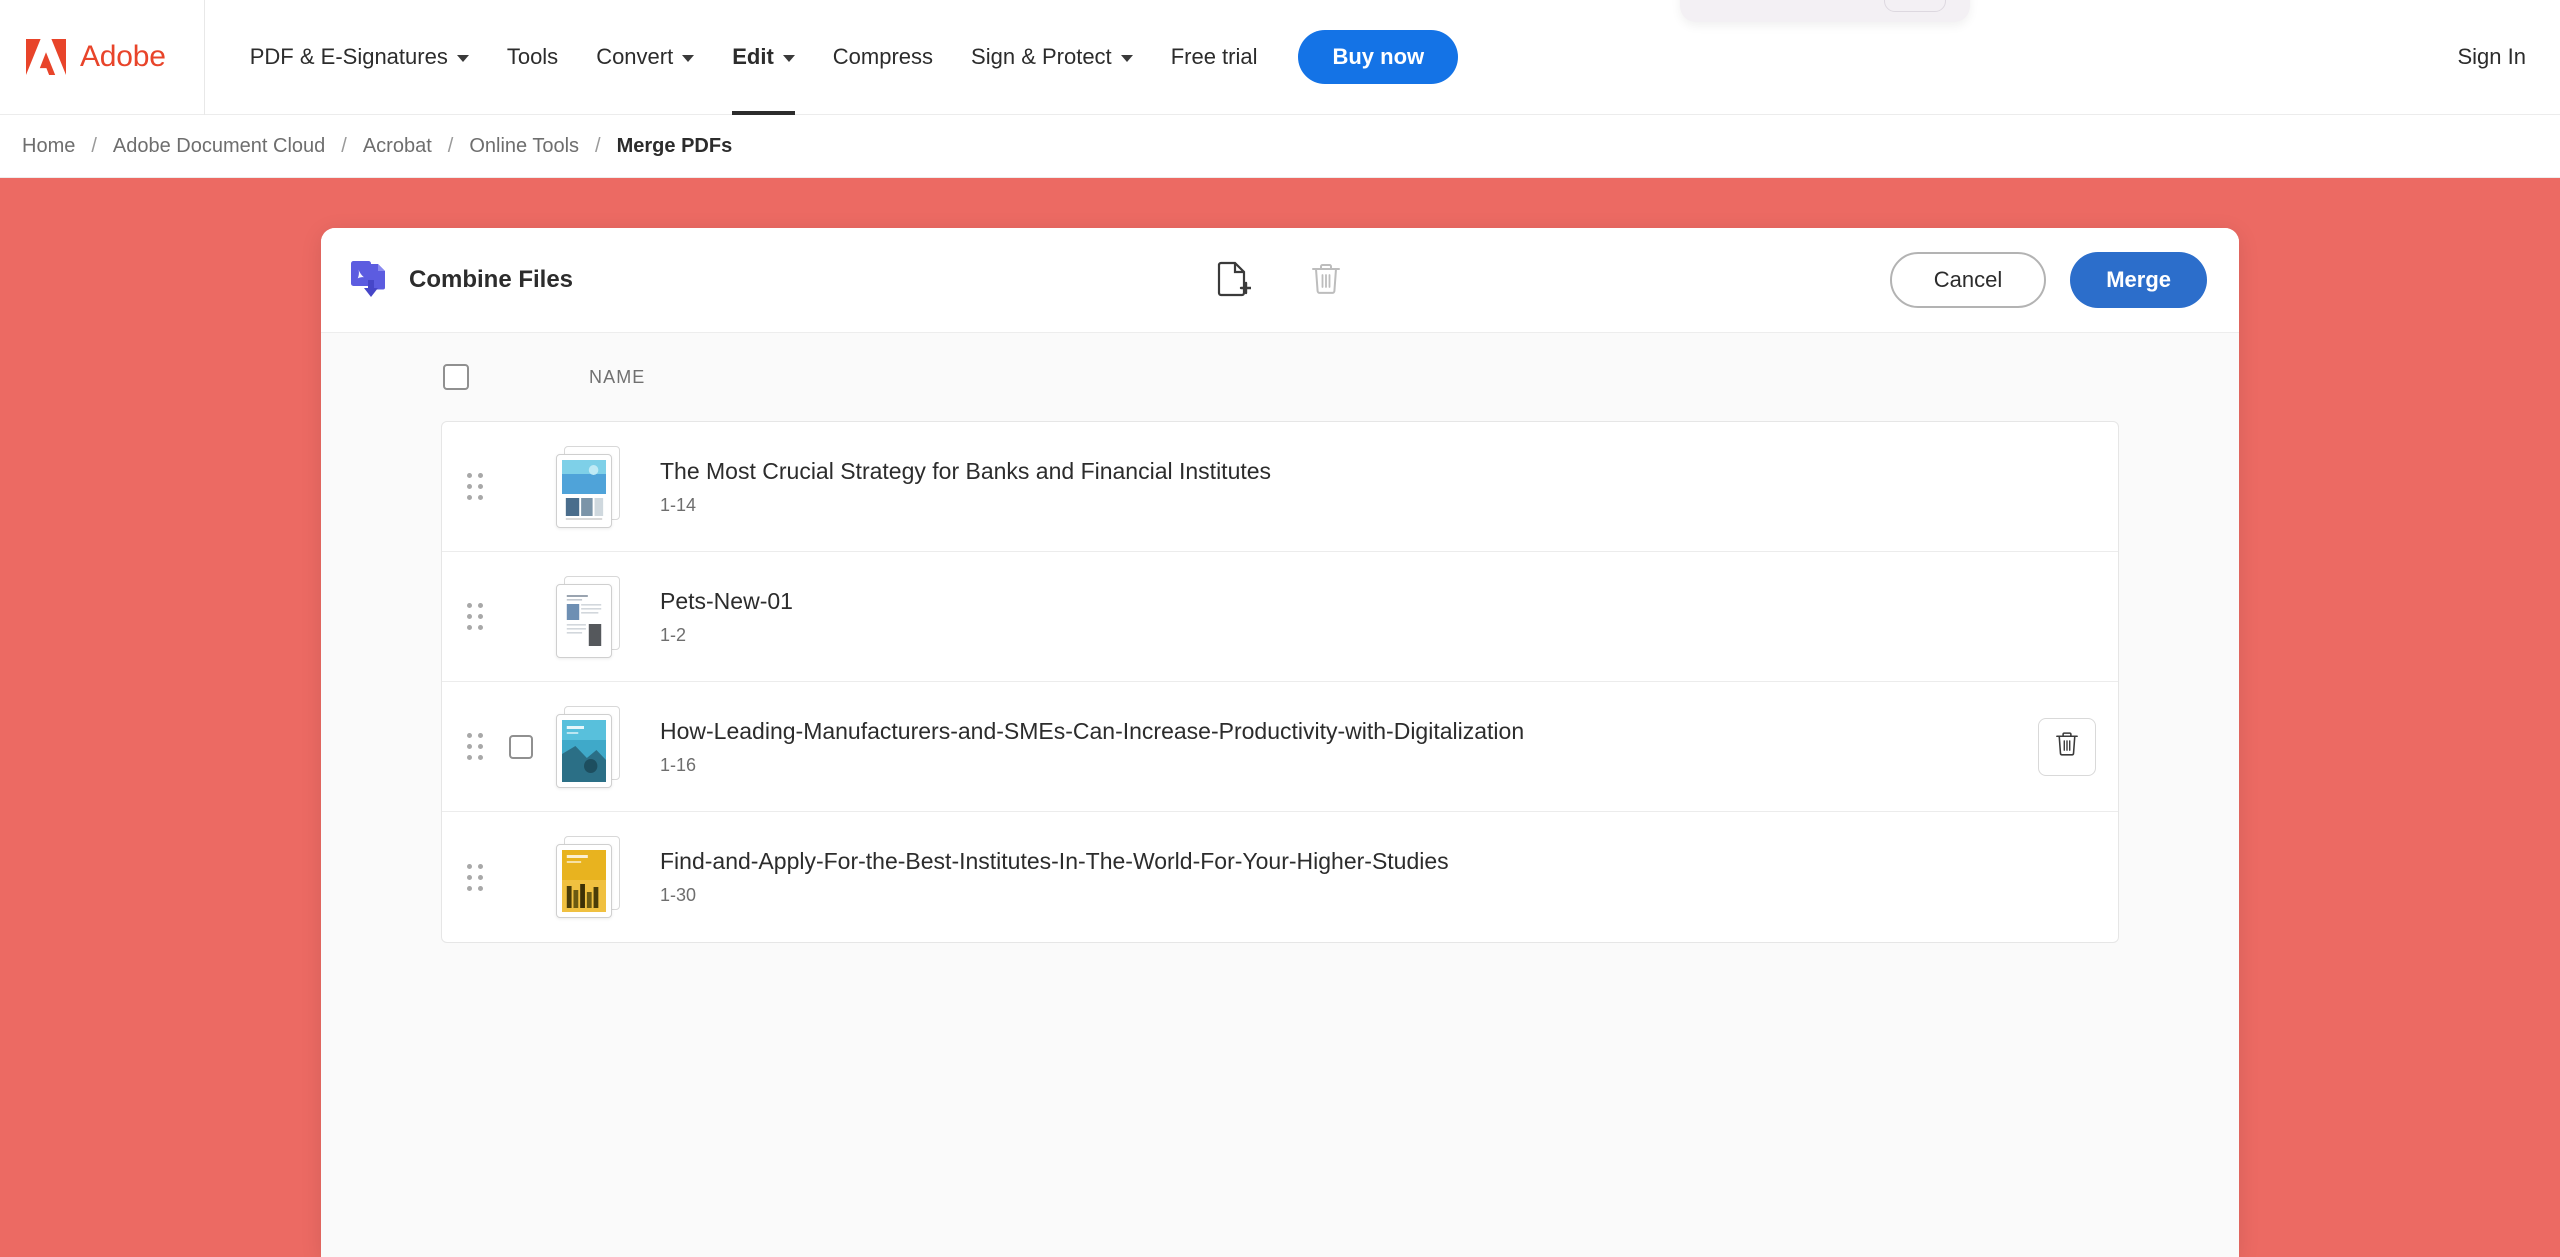 Image resolution: width=2560 pixels, height=1257 pixels. Describe the element at coordinates (2048, 280) in the screenshot. I see `panel-header-actions: Cancel Merge` at that location.